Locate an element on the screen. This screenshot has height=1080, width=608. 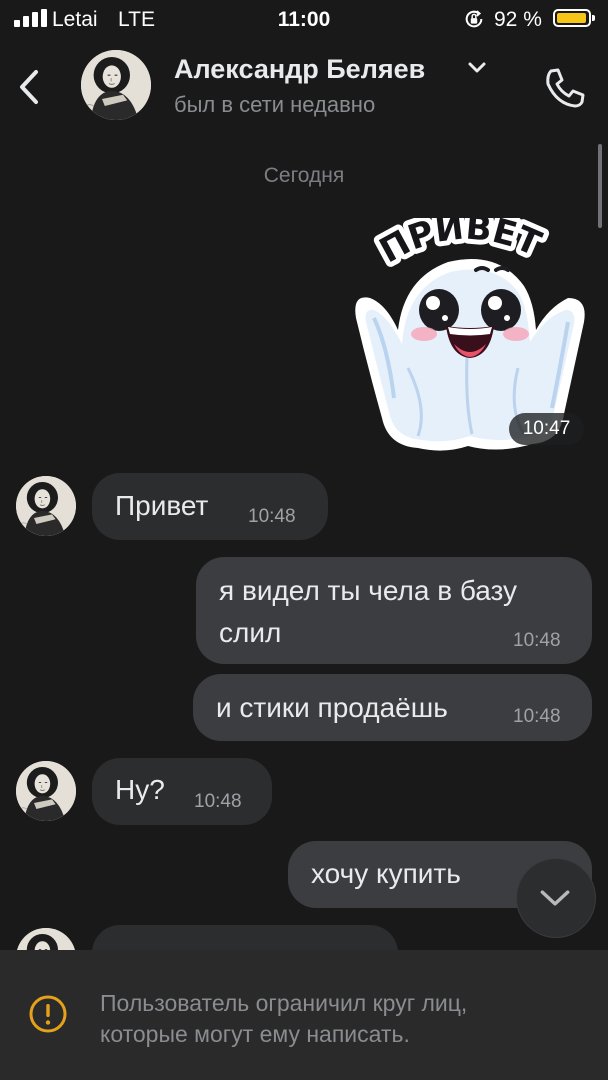
message-text: хочу купить is located at coordinates (386, 873).